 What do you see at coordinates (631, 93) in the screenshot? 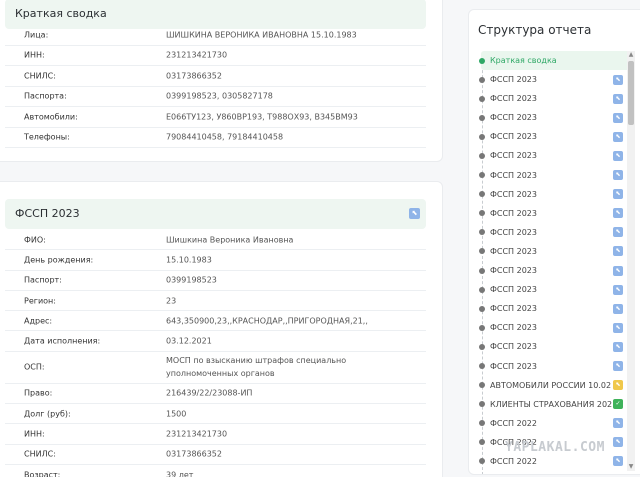
I see `scroll-thumb` at bounding box center [631, 93].